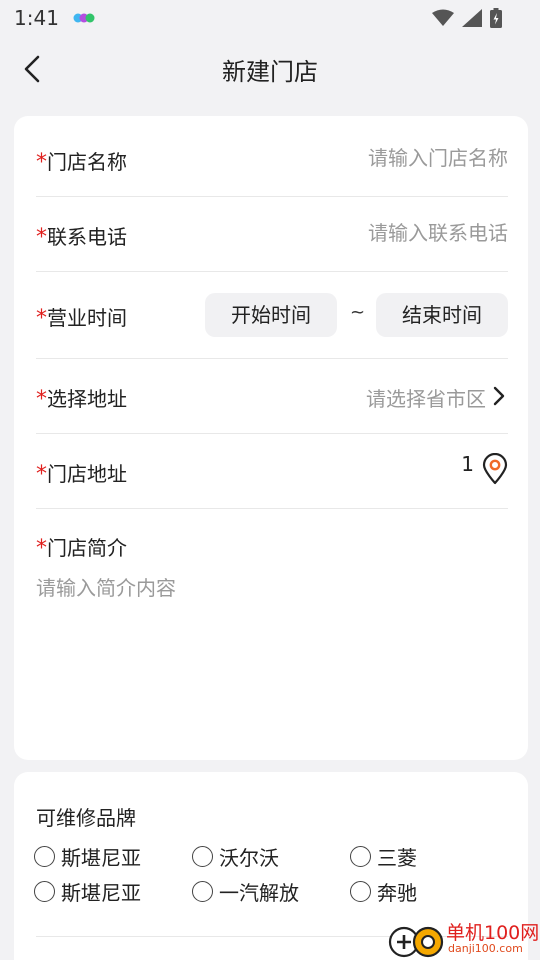  Describe the element at coordinates (87, 237) in the screenshot. I see `phone-label-text: 联系电话` at that location.